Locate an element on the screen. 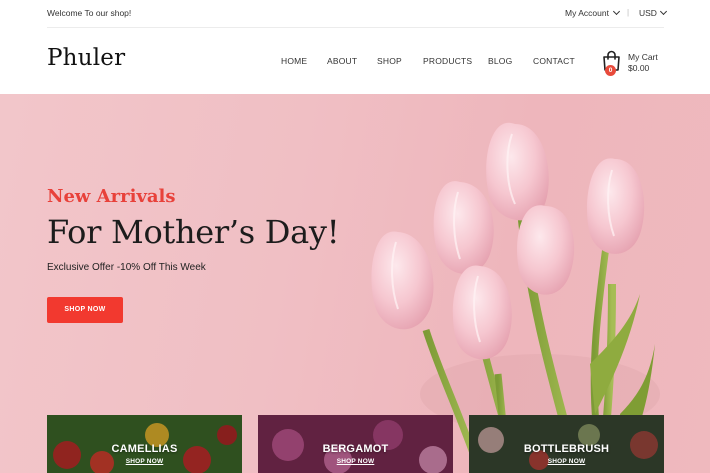  hero-title: For Mother’s Day! is located at coordinates (193, 232).